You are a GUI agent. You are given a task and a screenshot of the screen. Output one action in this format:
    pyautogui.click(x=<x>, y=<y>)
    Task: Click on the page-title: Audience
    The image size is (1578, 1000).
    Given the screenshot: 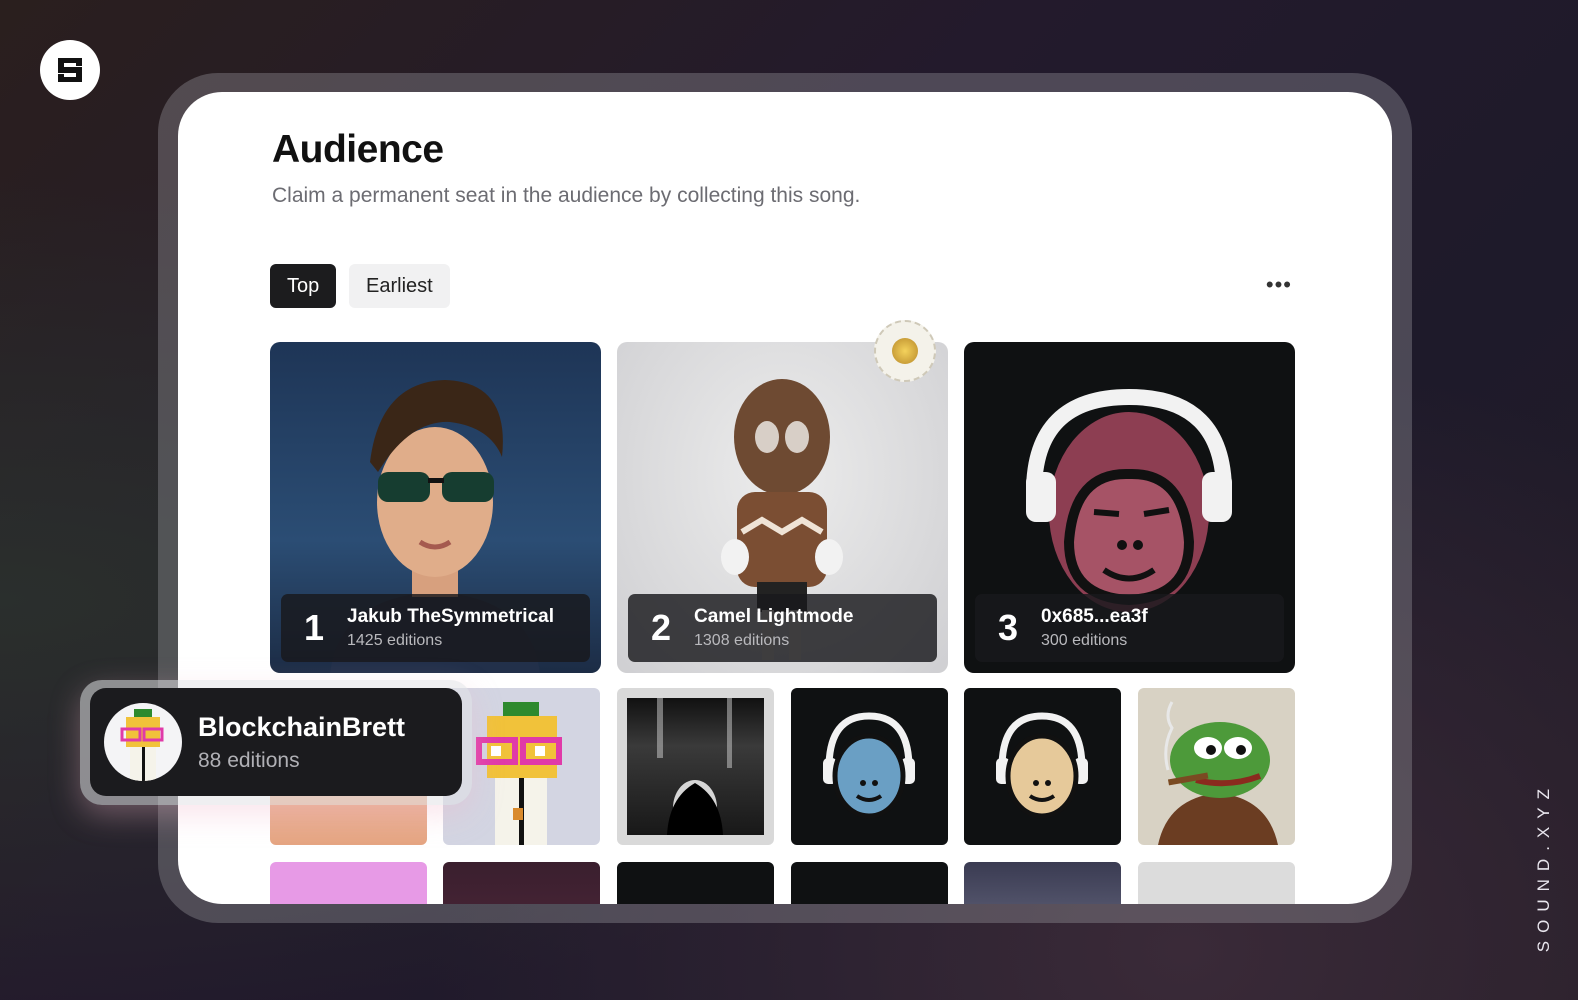 What is the action you would take?
    pyautogui.click(x=358, y=149)
    